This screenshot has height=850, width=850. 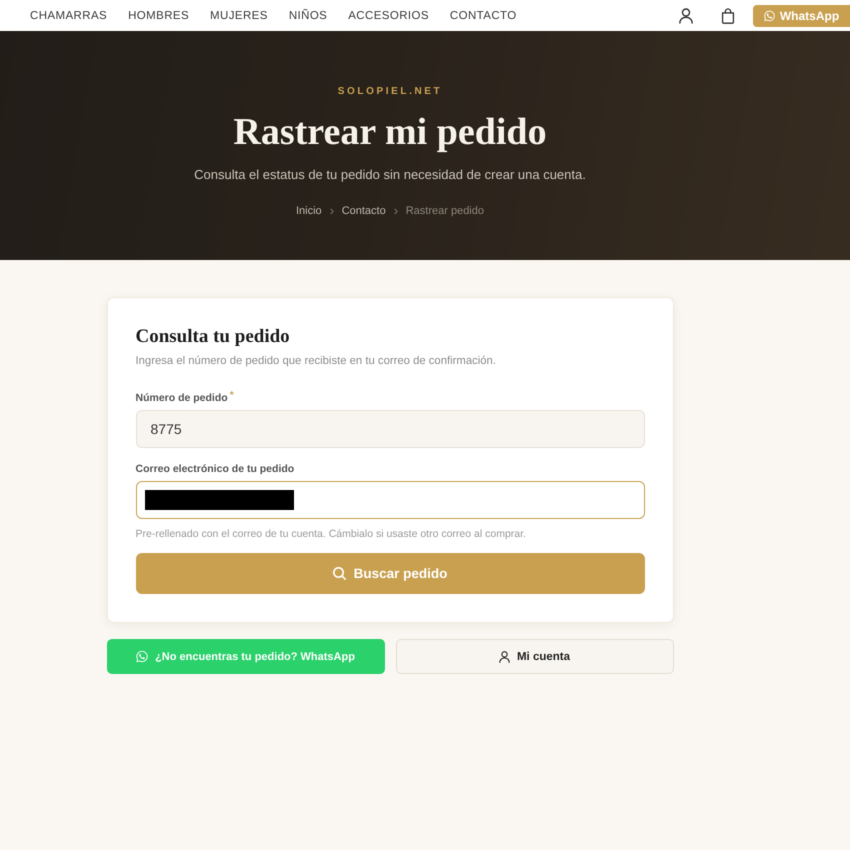 What do you see at coordinates (159, 15) in the screenshot?
I see `nav-link: HOMBRES` at bounding box center [159, 15].